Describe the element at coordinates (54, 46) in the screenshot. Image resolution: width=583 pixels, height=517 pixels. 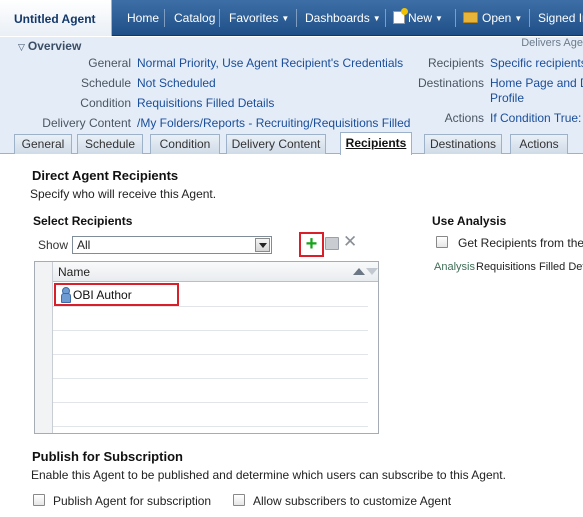
I see `overview-title: Overview` at that location.